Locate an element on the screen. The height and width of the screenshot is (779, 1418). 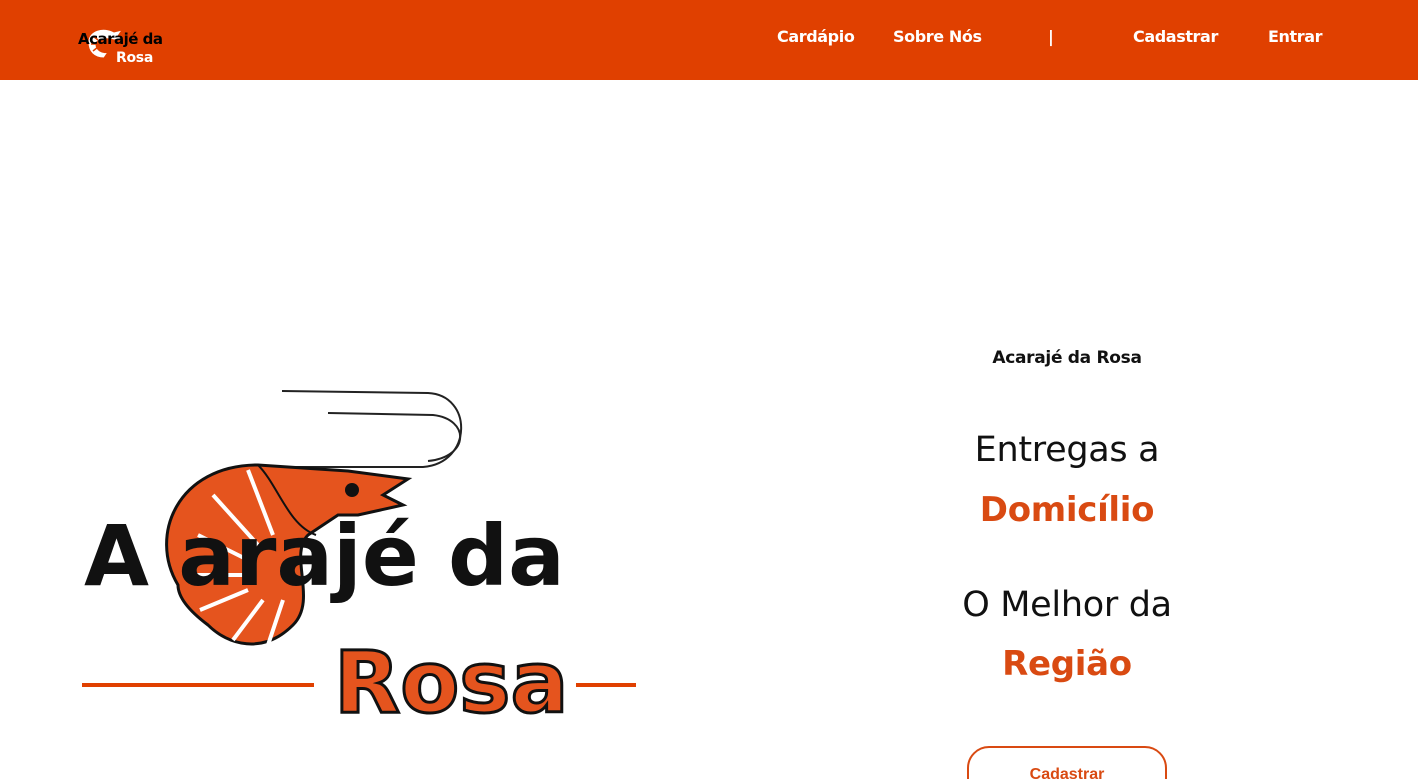
hero-line2: O Melhor da is located at coordinates (1067, 605).